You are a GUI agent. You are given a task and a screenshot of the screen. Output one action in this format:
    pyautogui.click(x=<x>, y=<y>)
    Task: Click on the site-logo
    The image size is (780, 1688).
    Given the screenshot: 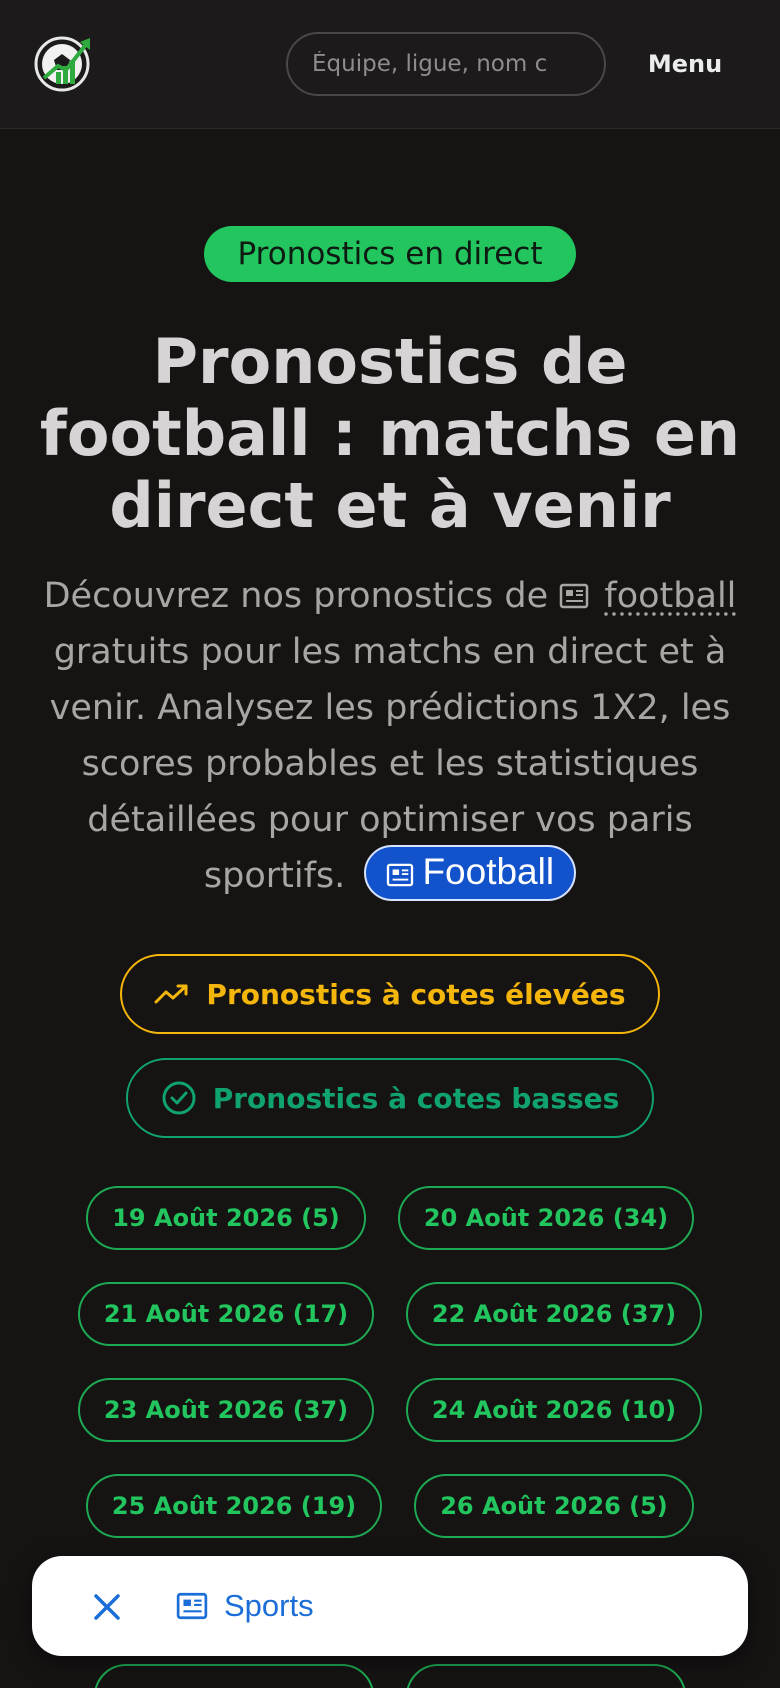 What is the action you would take?
    pyautogui.click(x=64, y=64)
    